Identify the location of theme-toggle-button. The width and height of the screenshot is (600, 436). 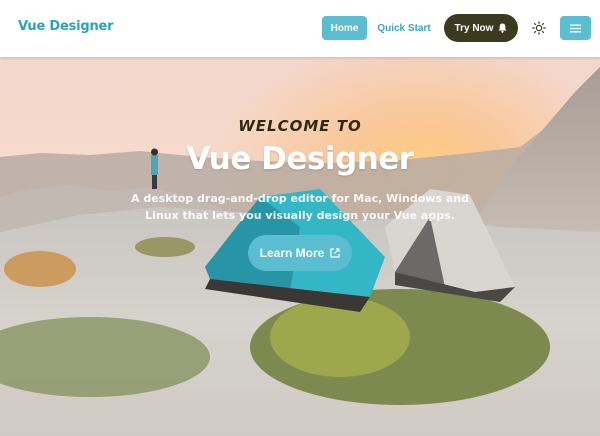
(539, 28).